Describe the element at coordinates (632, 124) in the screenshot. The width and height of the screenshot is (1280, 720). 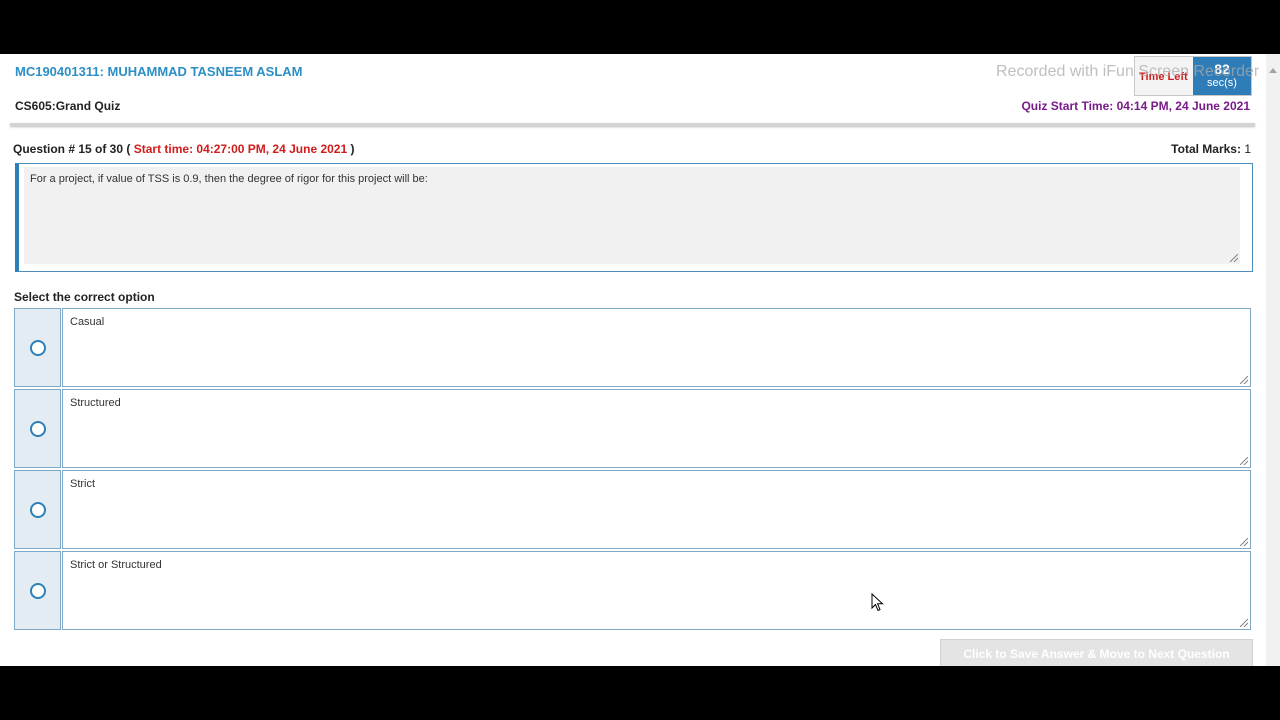
I see `header-divider` at that location.